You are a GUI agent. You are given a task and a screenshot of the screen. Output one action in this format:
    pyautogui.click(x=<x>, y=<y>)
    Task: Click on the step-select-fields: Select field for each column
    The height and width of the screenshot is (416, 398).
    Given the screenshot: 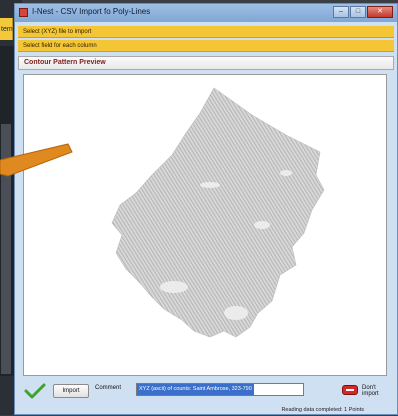 What is the action you would take?
    pyautogui.click(x=206, y=46)
    